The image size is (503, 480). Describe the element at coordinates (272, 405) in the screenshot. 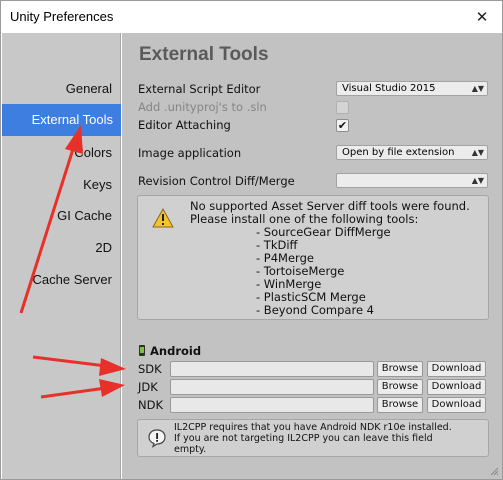

I see `ndk-path-input` at that location.